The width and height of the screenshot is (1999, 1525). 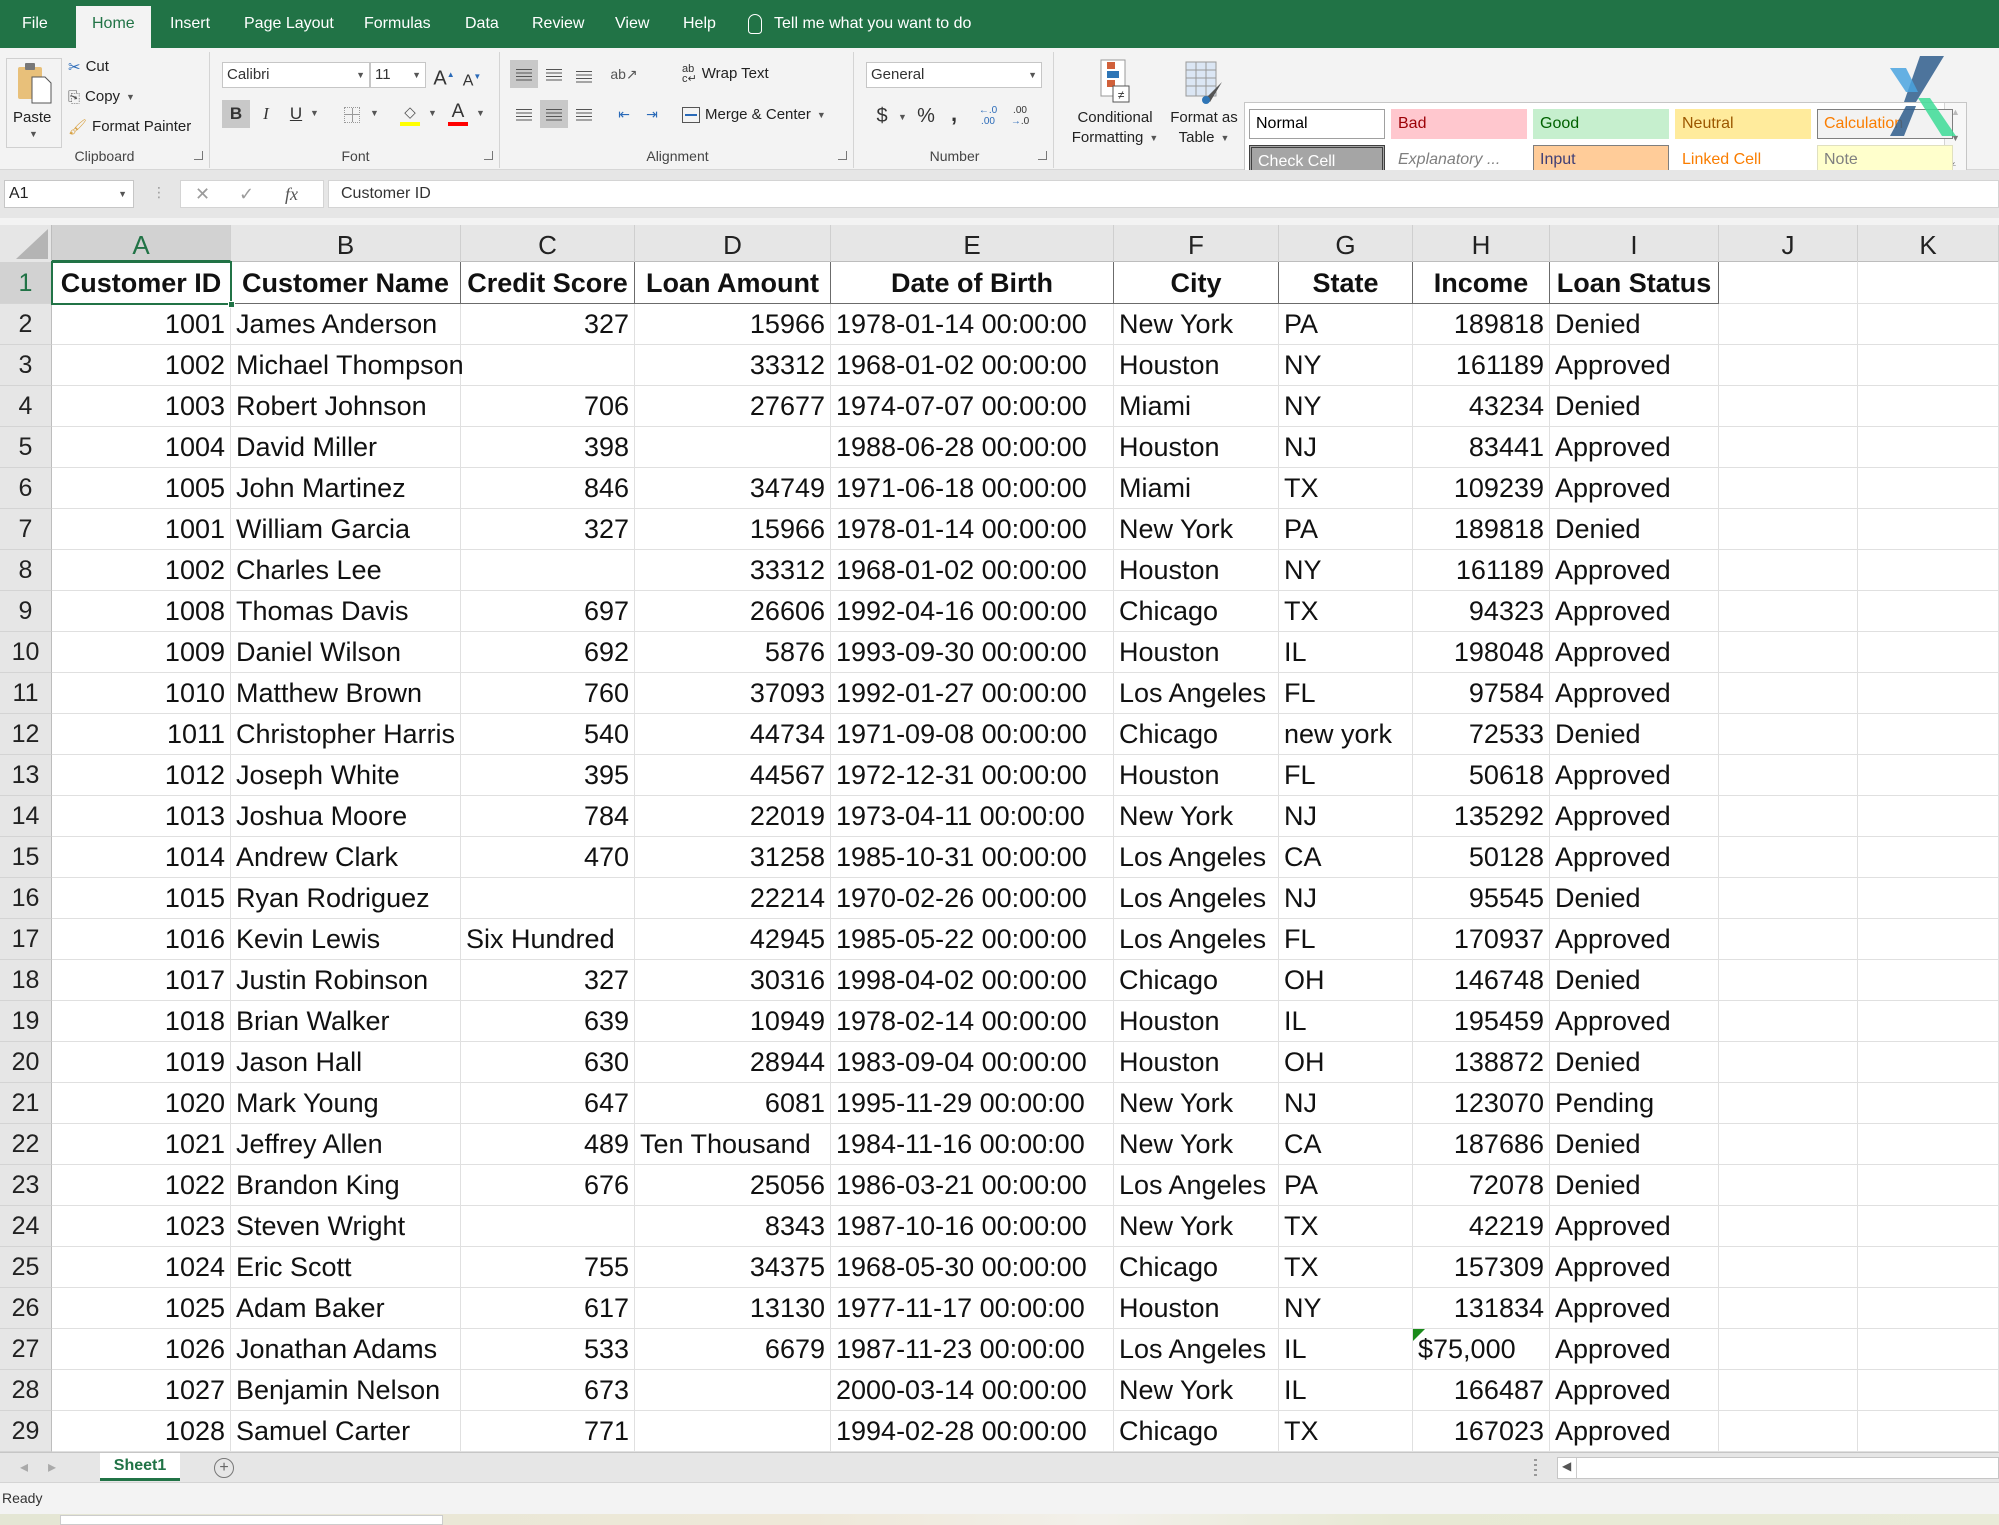 What do you see at coordinates (1928, 980) in the screenshot?
I see `cell-k18` at bounding box center [1928, 980].